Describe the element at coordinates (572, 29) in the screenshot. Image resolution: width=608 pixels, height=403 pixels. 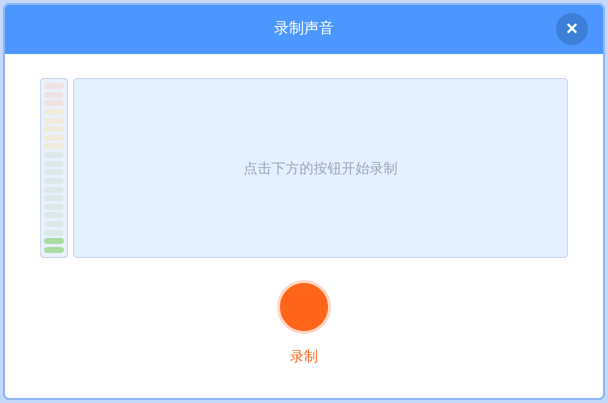
I see `close-button: ×` at that location.